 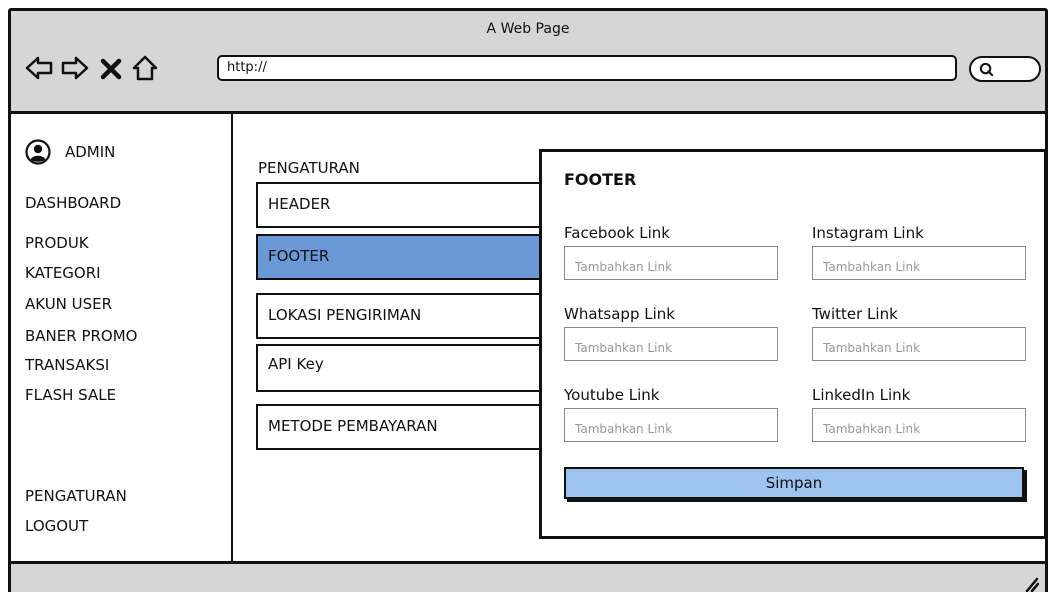 I want to click on sidebar-item-kategori: KATEGORI, so click(x=63, y=273).